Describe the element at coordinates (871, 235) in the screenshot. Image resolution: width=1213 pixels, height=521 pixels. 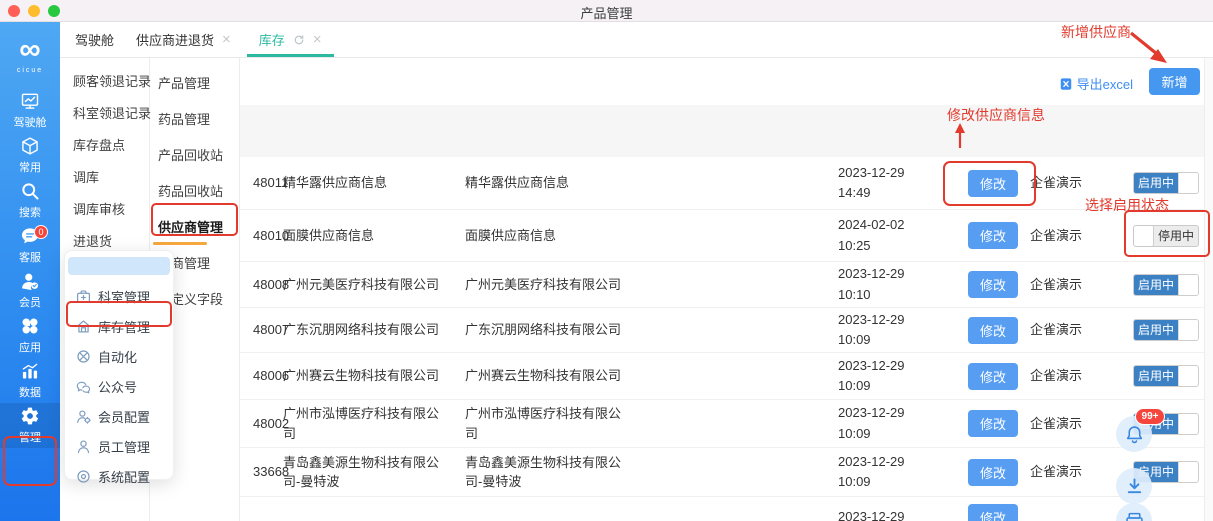
I see `created-time: 2024-02-02 10:25` at that location.